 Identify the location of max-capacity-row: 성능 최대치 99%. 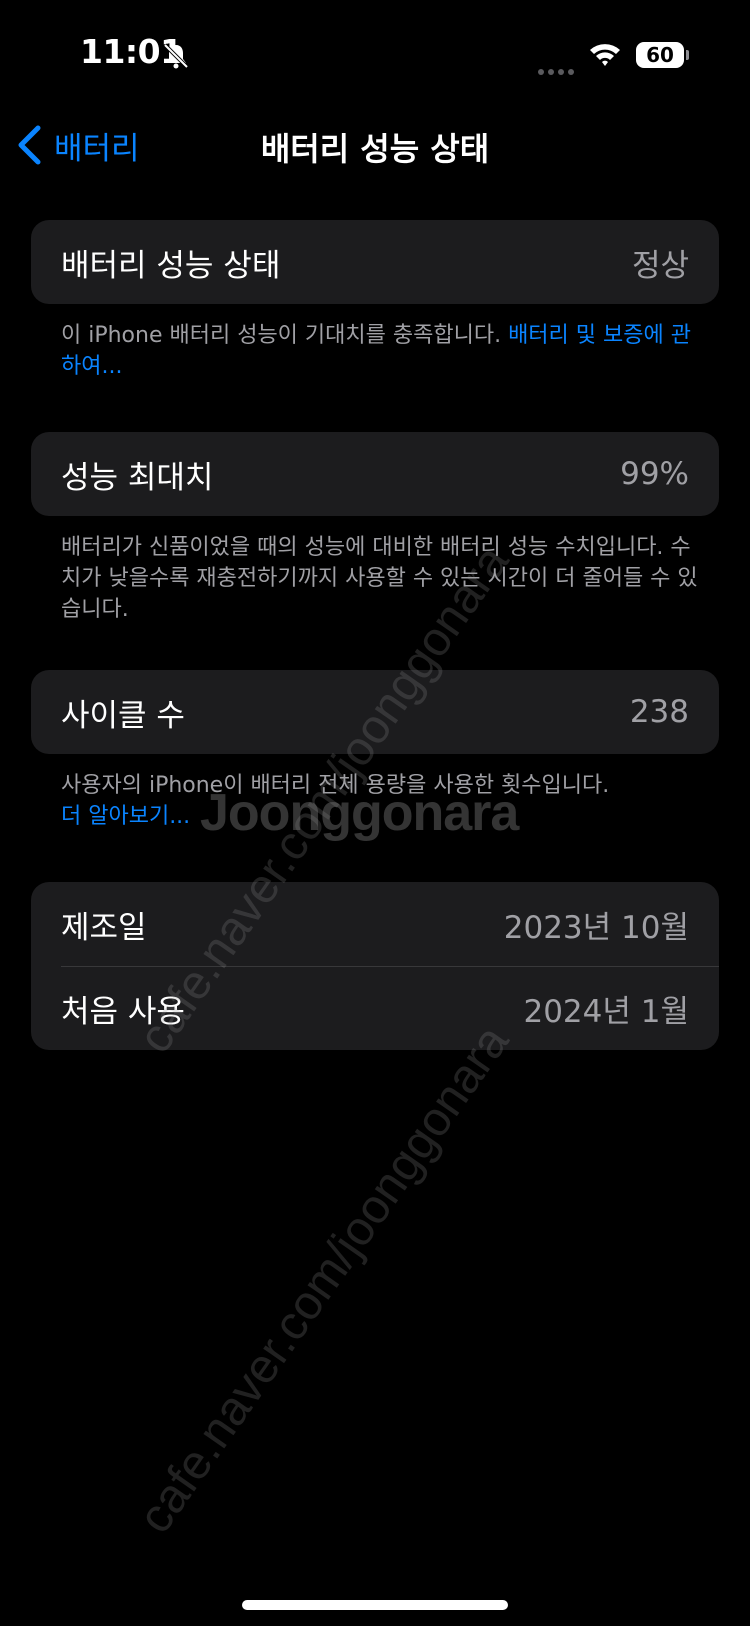
(375, 474).